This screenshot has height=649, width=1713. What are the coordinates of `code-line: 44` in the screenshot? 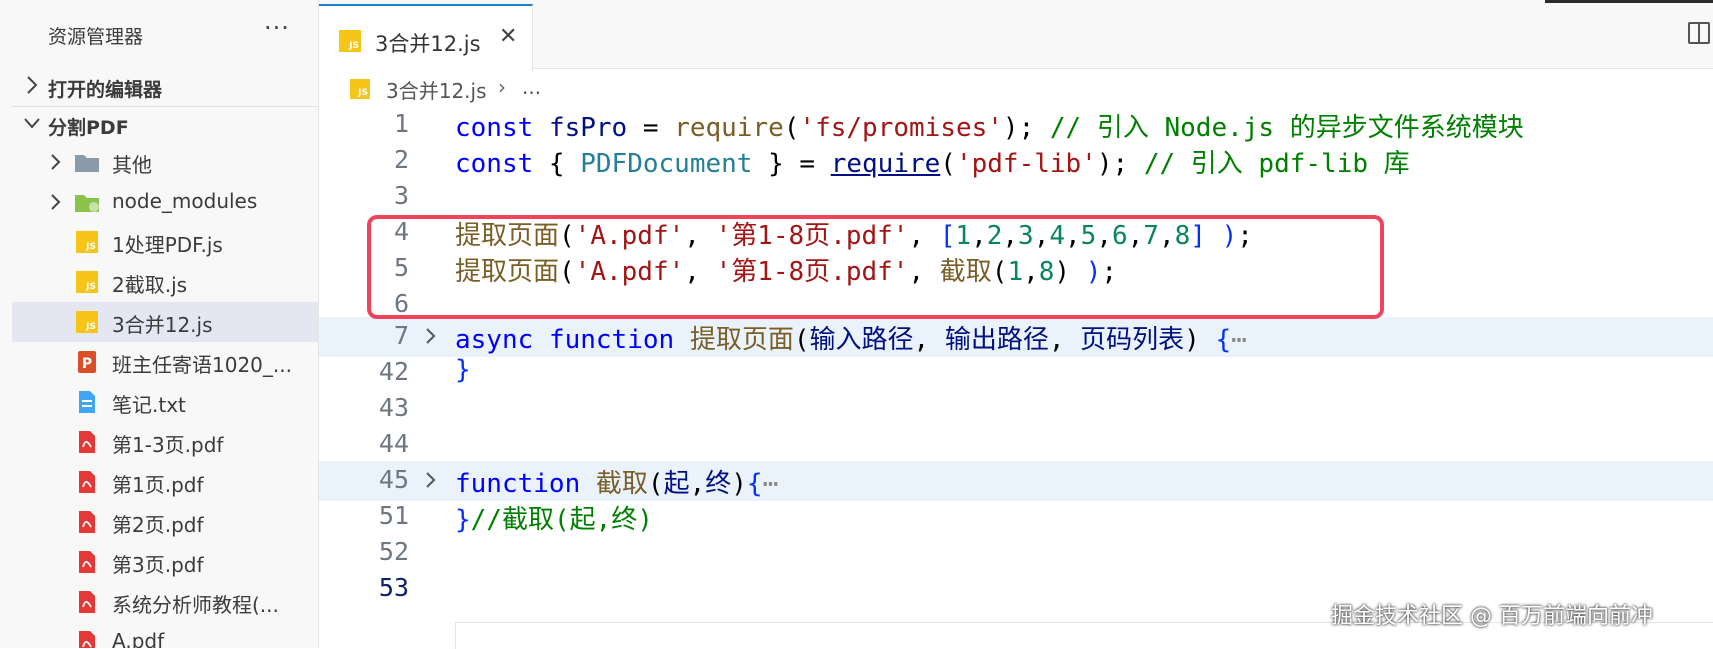 It's located at (1016, 445).